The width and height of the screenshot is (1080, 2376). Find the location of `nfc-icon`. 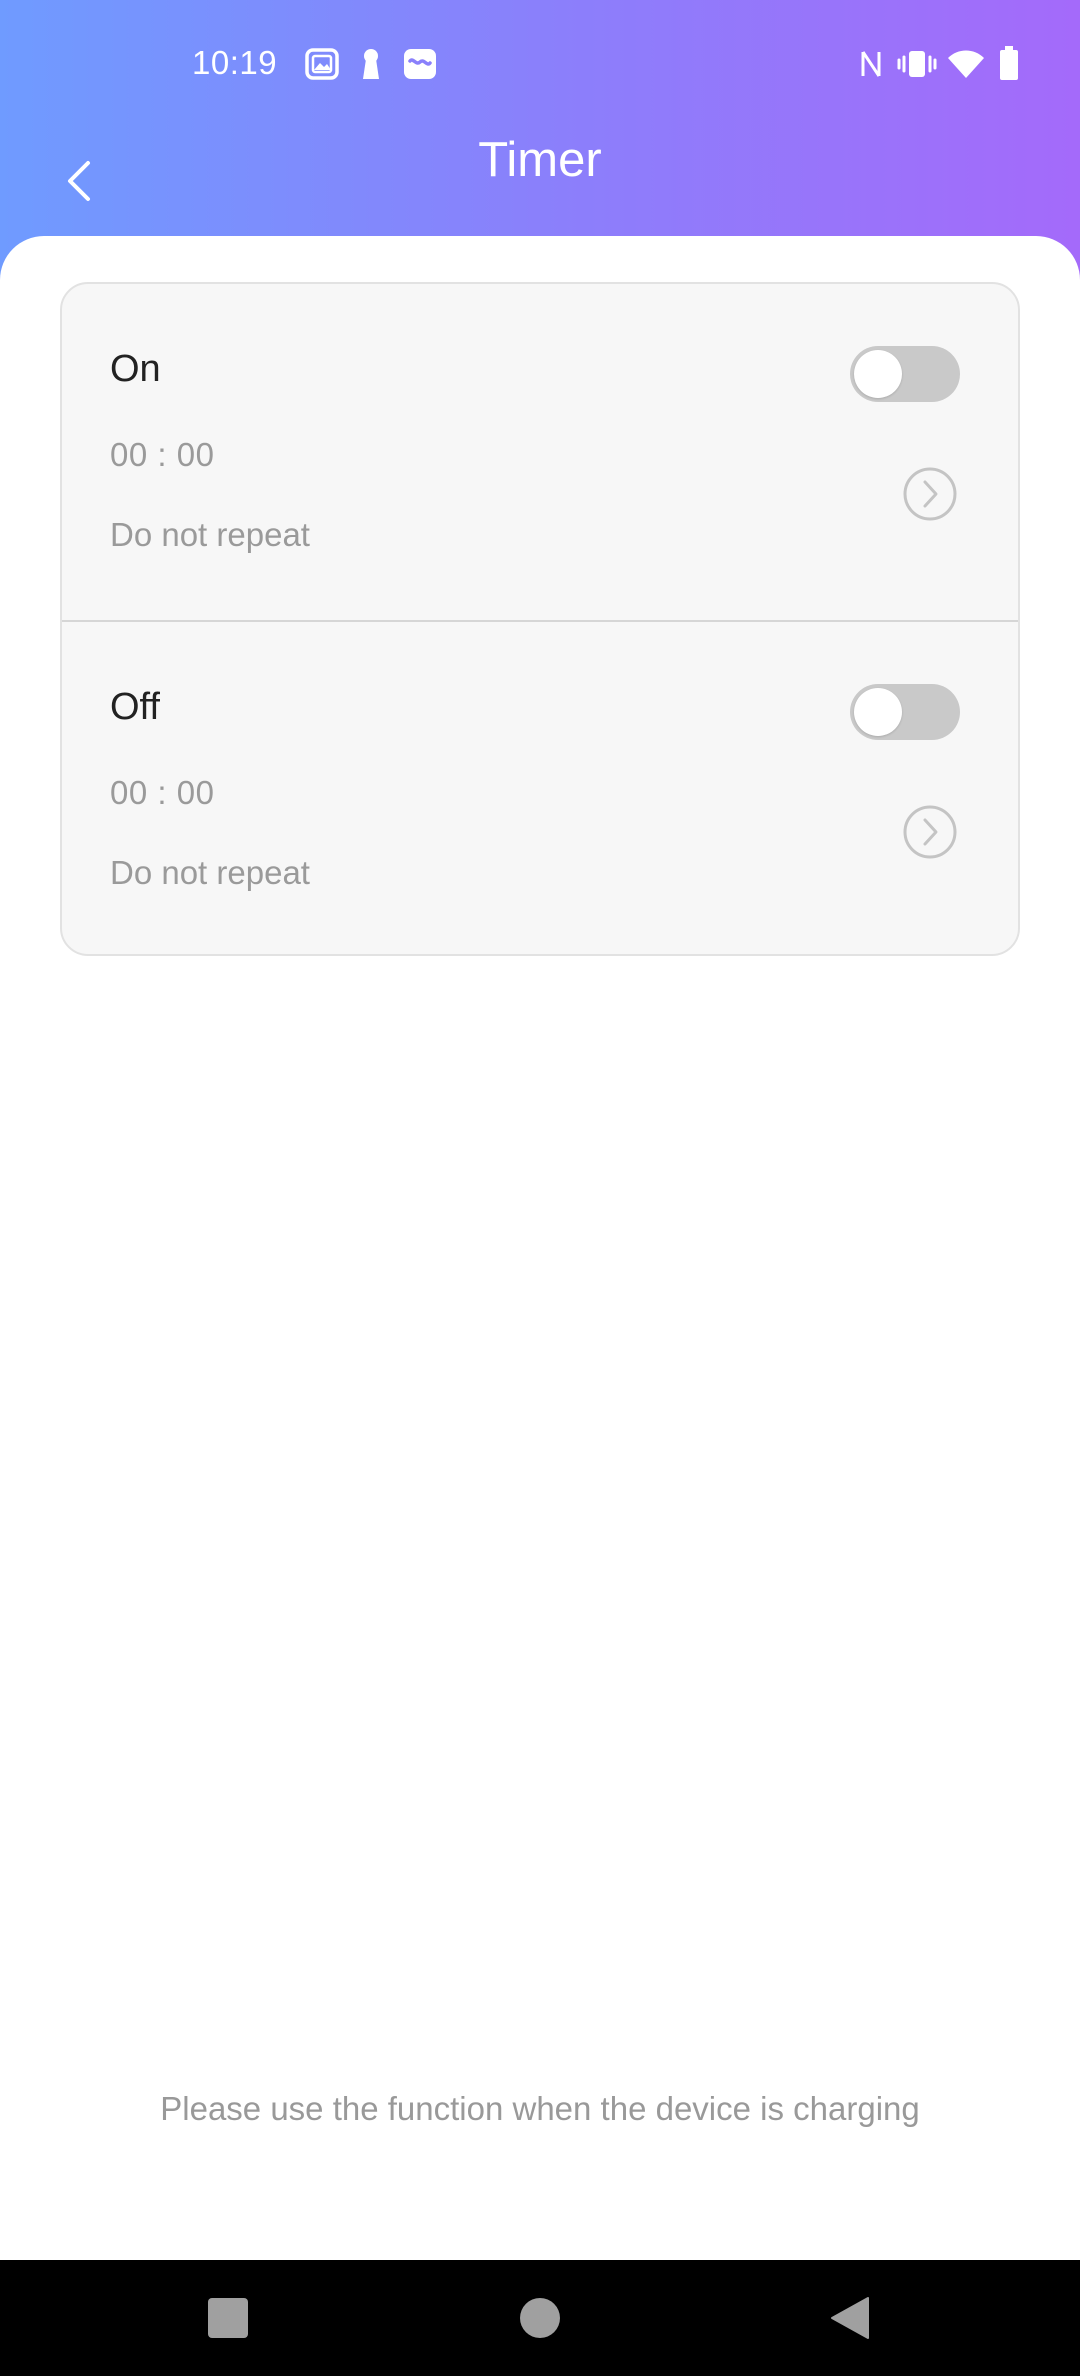

nfc-icon is located at coordinates (871, 64).